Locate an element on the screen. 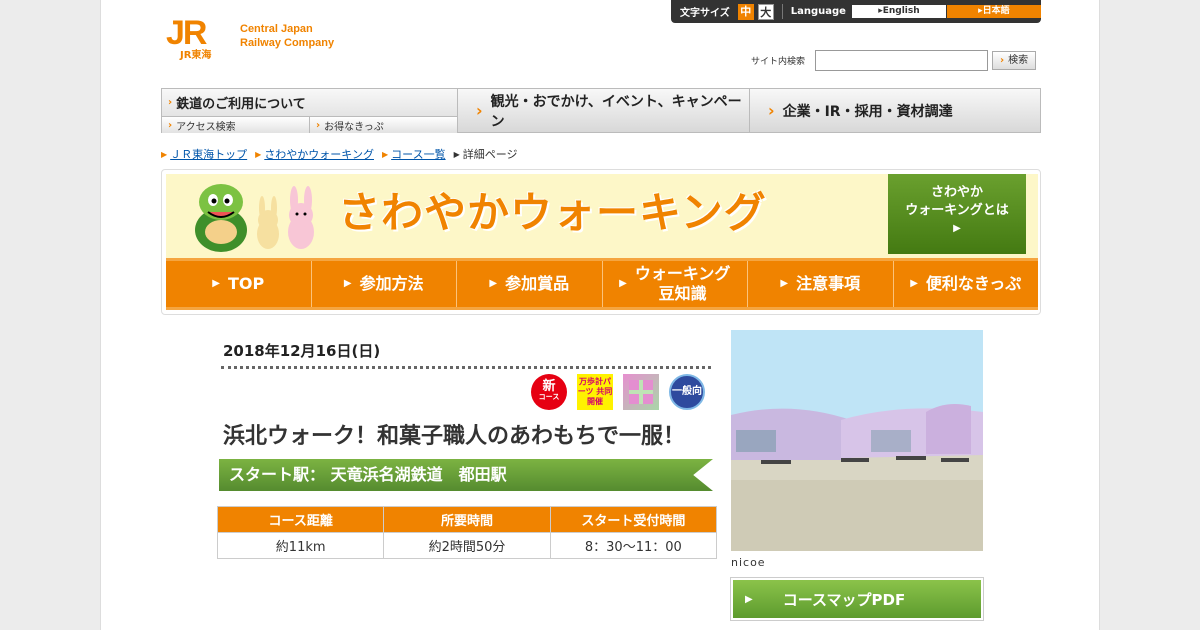 The image size is (1200, 630). nav-access-search-label: アクセス検索 is located at coordinates (206, 127).